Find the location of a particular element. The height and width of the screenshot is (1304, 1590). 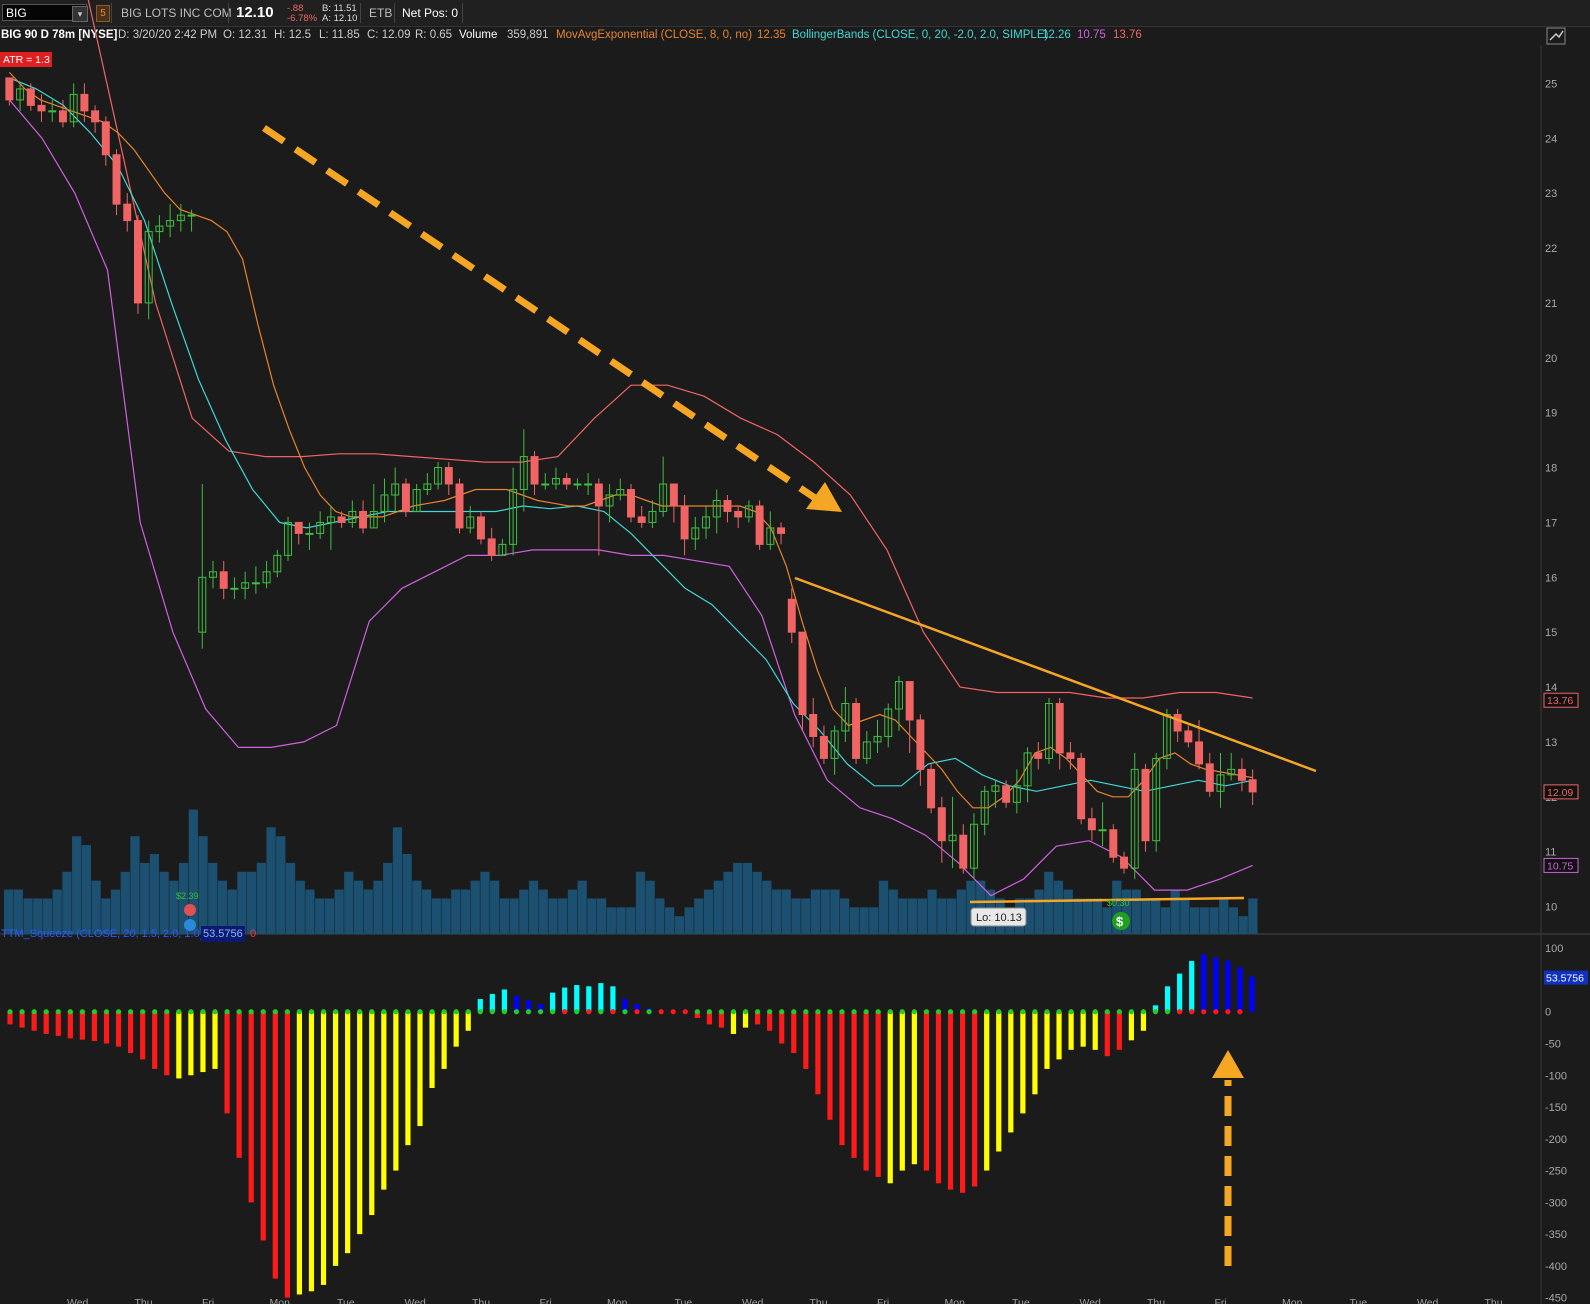

price-tick-label: 23 is located at coordinates (1551, 194).